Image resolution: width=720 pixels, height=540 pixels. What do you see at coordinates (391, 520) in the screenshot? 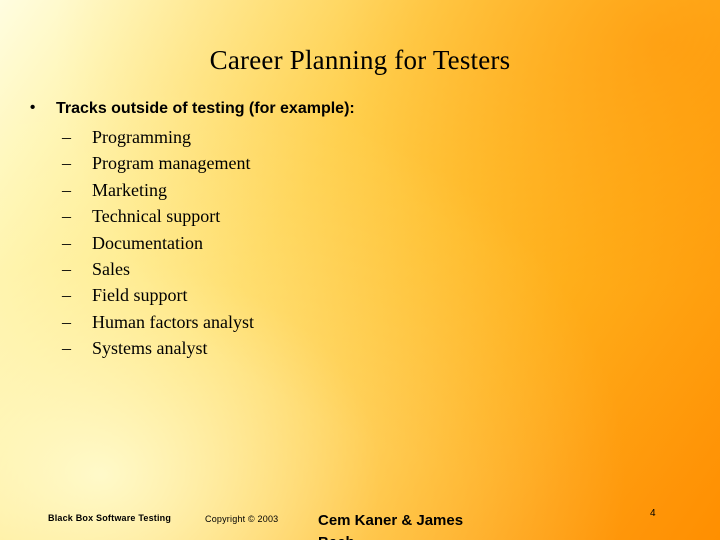
I see `footer-authors-line1: Cem Kaner & James` at bounding box center [391, 520].